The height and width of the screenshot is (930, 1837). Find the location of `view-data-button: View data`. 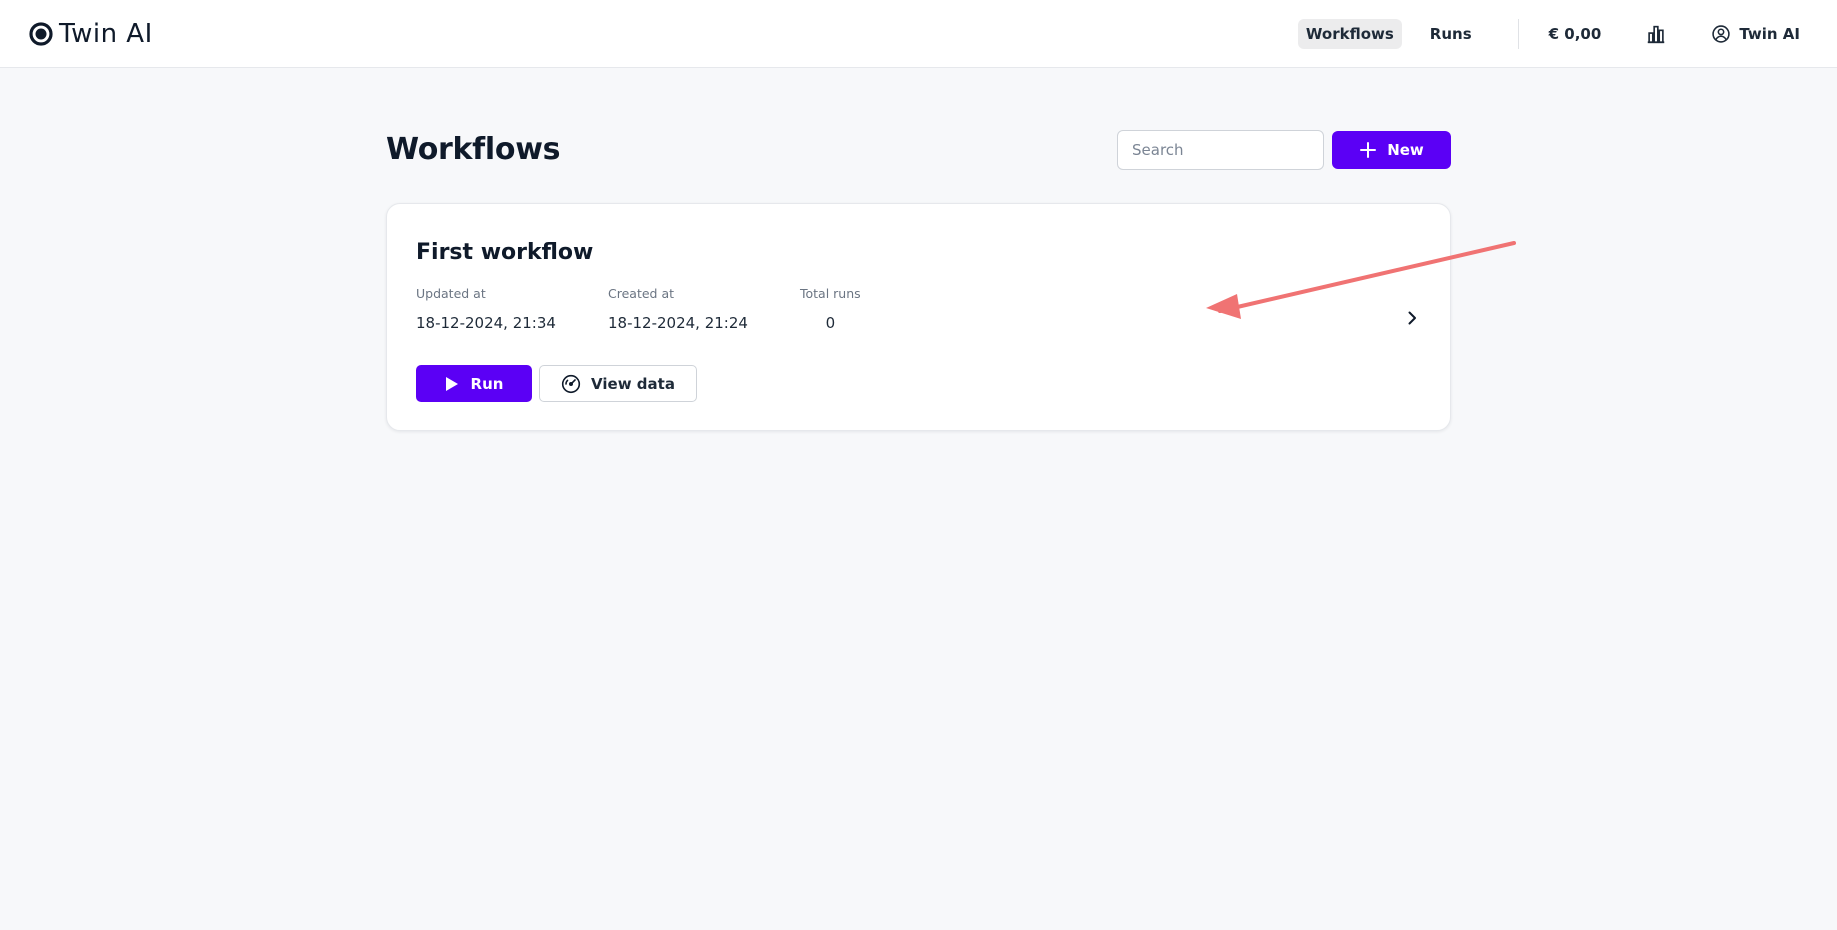

view-data-button: View data is located at coordinates (618, 383).